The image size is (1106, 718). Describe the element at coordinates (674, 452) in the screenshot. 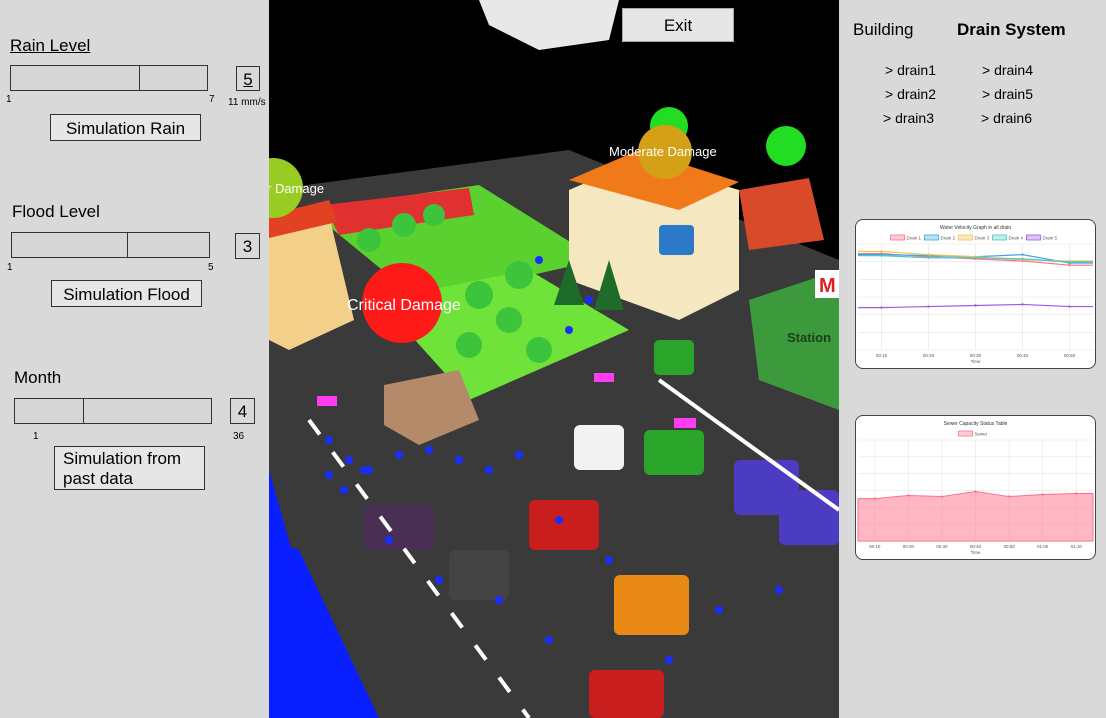

I see `car-green` at that location.